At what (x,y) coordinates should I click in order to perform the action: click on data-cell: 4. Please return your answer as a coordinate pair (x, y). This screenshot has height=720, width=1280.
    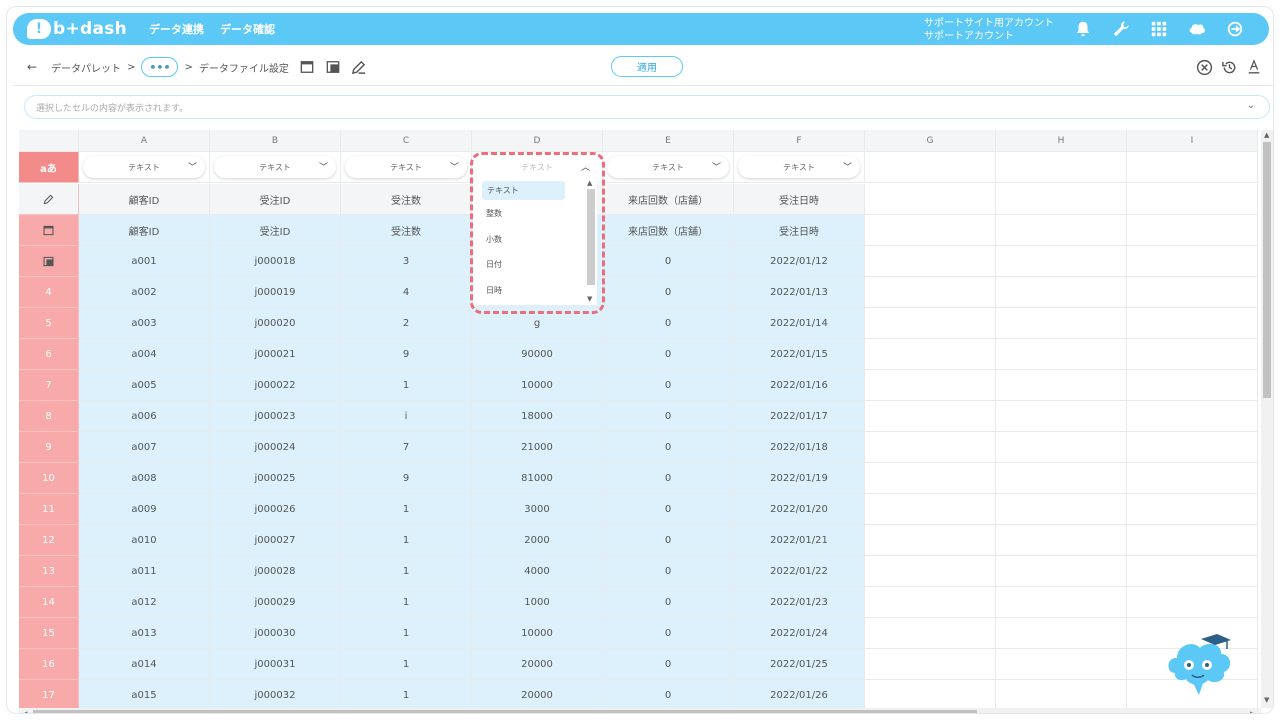
    Looking at the image, I should click on (406, 292).